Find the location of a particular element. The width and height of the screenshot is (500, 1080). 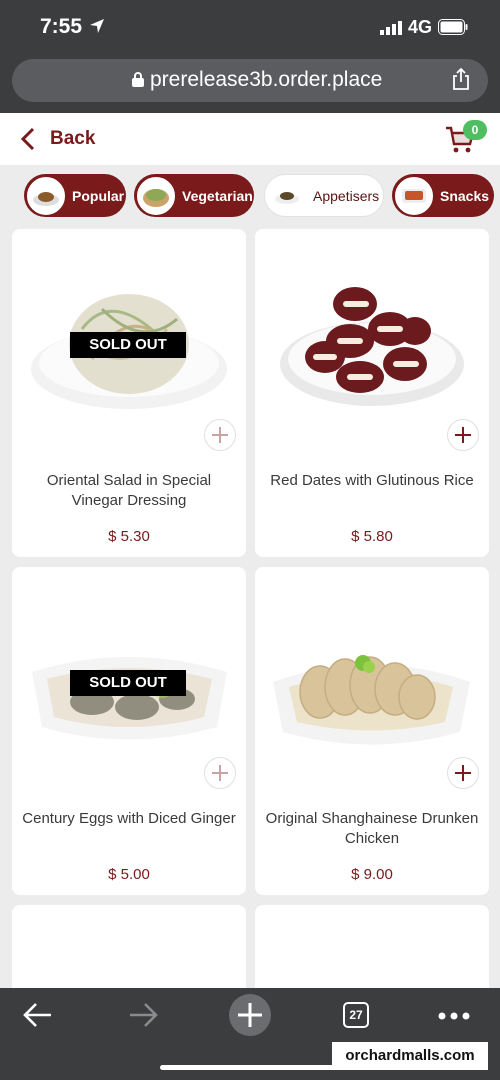

category-chip-vegetarian: Vegetarian is located at coordinates (194, 195).